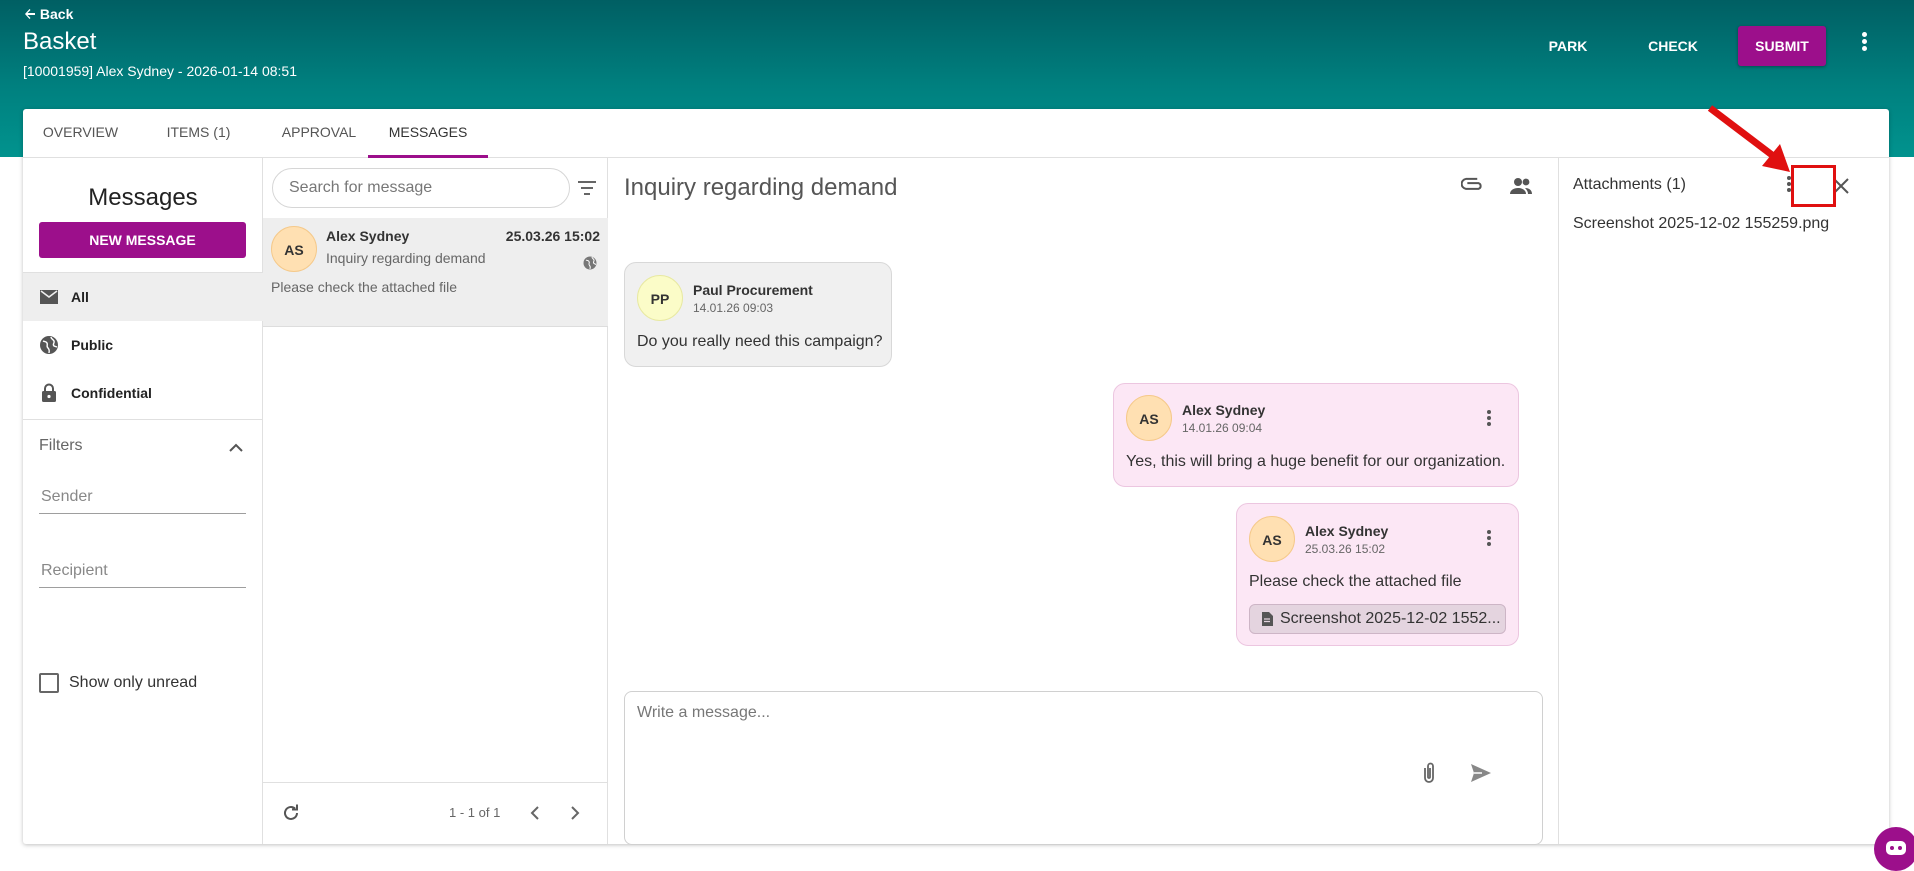 The image size is (1914, 871). What do you see at coordinates (1481, 773) in the screenshot?
I see `send-icon` at bounding box center [1481, 773].